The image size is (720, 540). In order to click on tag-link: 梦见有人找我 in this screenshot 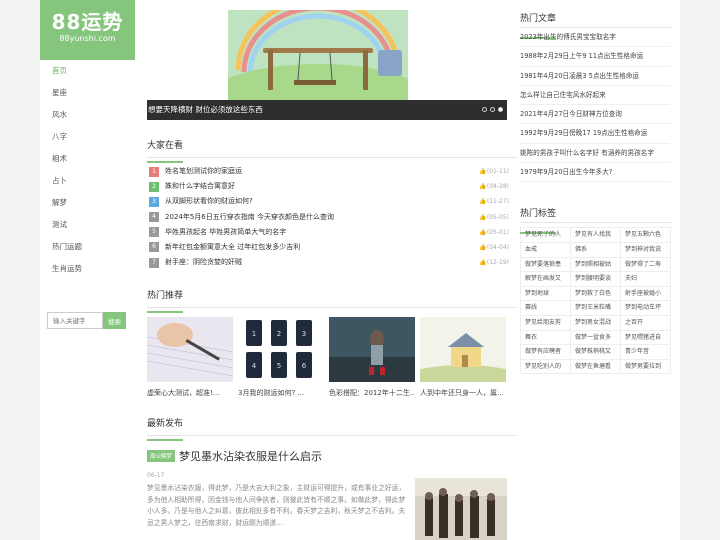, I will do `click(596, 235)`.